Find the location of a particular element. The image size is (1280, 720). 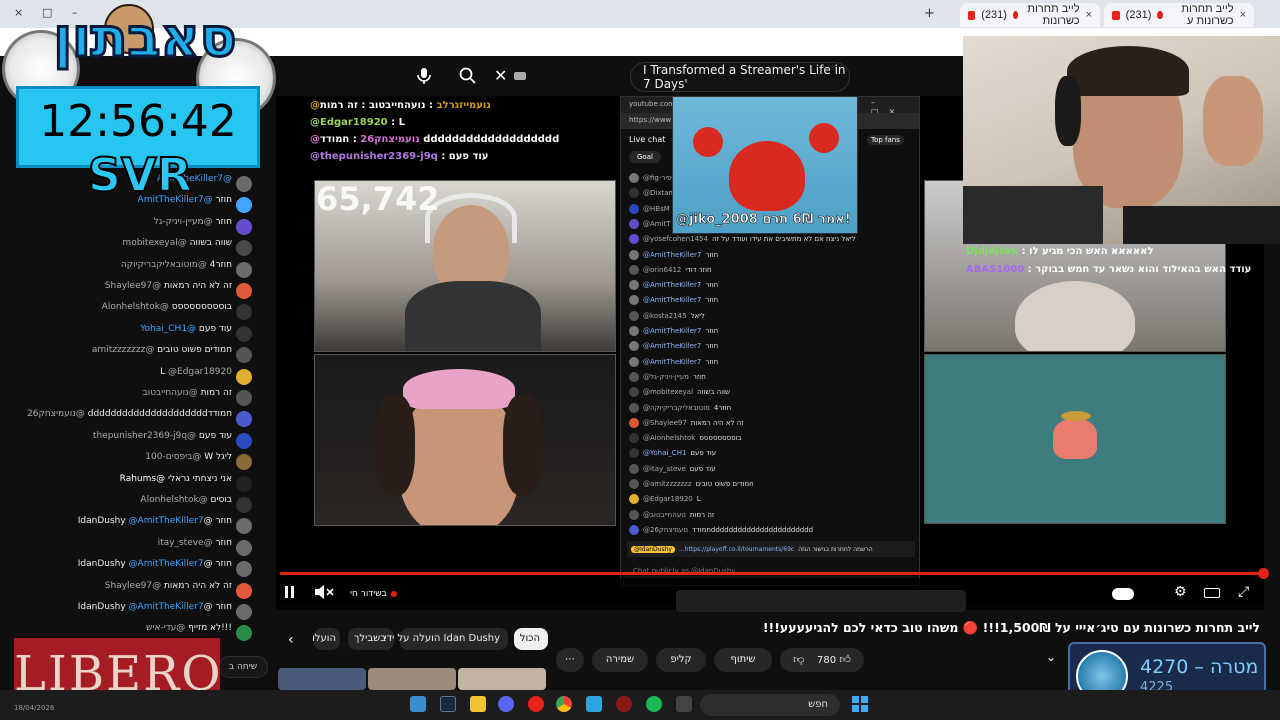

chat-author: @kosta2145 is located at coordinates (665, 316).